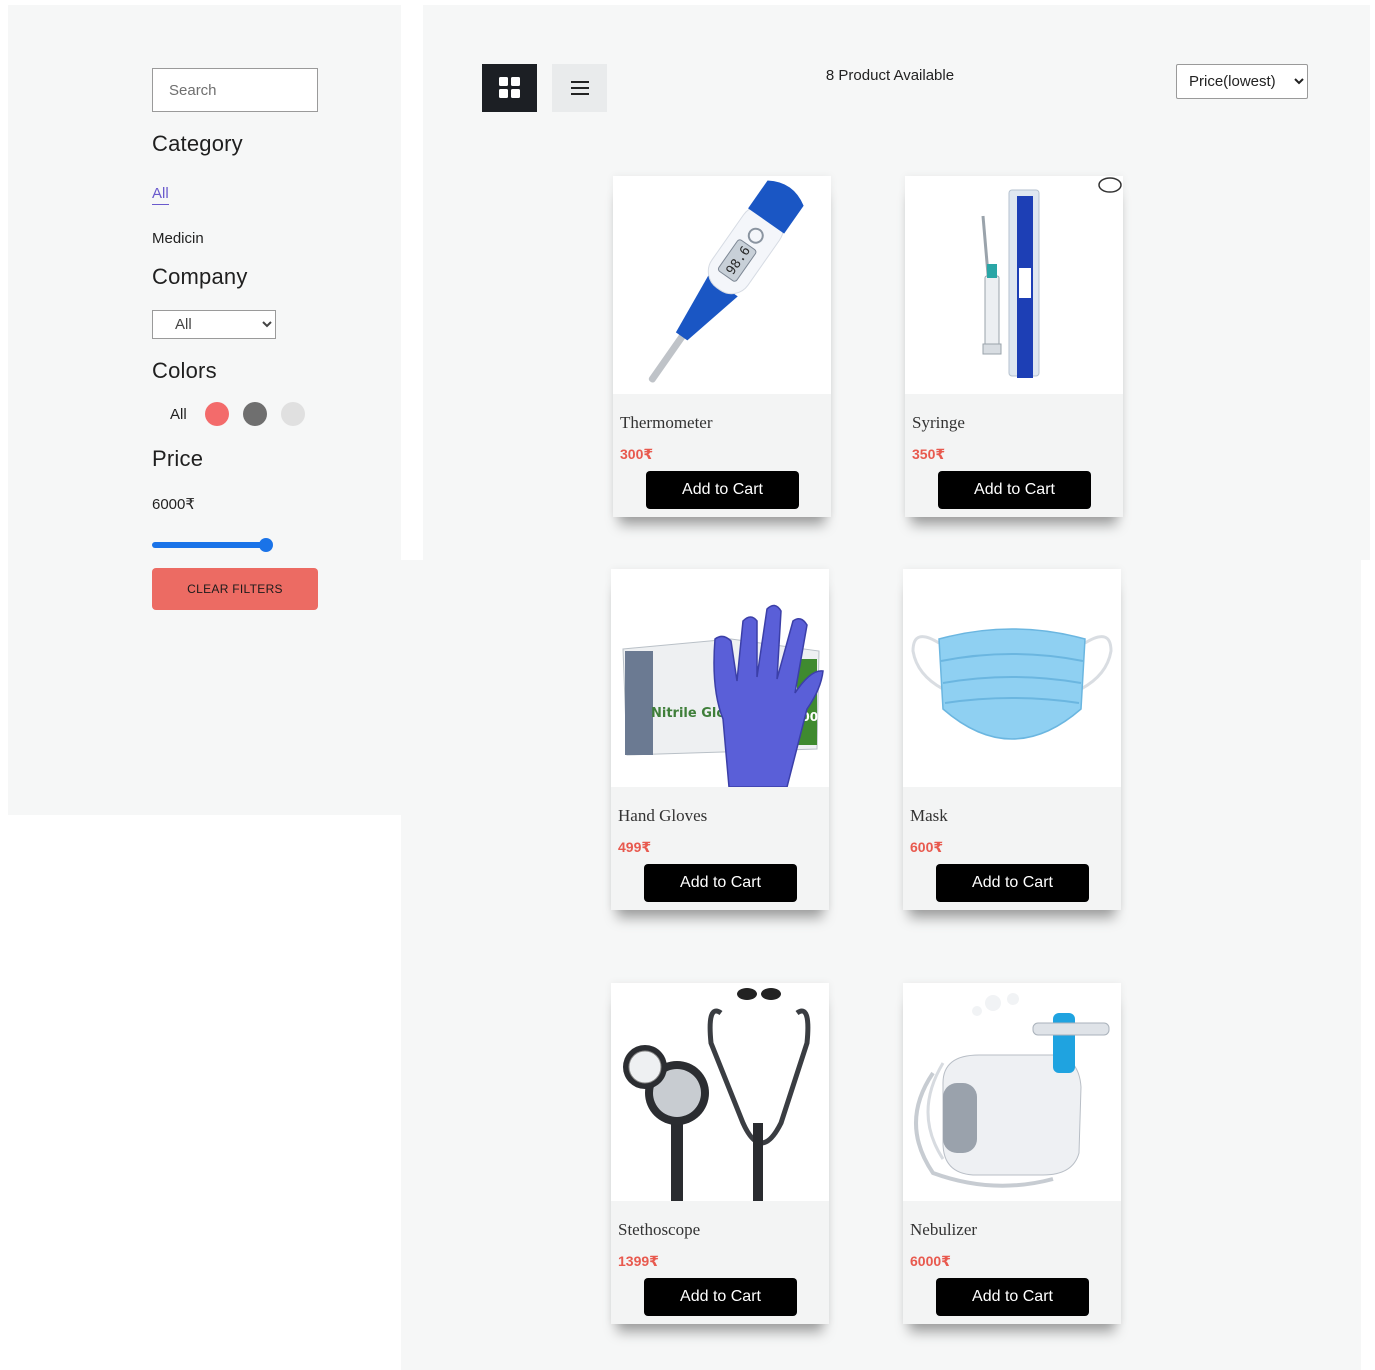  I want to click on gloves-image: Nitrile Glove 100, so click(723, 695).